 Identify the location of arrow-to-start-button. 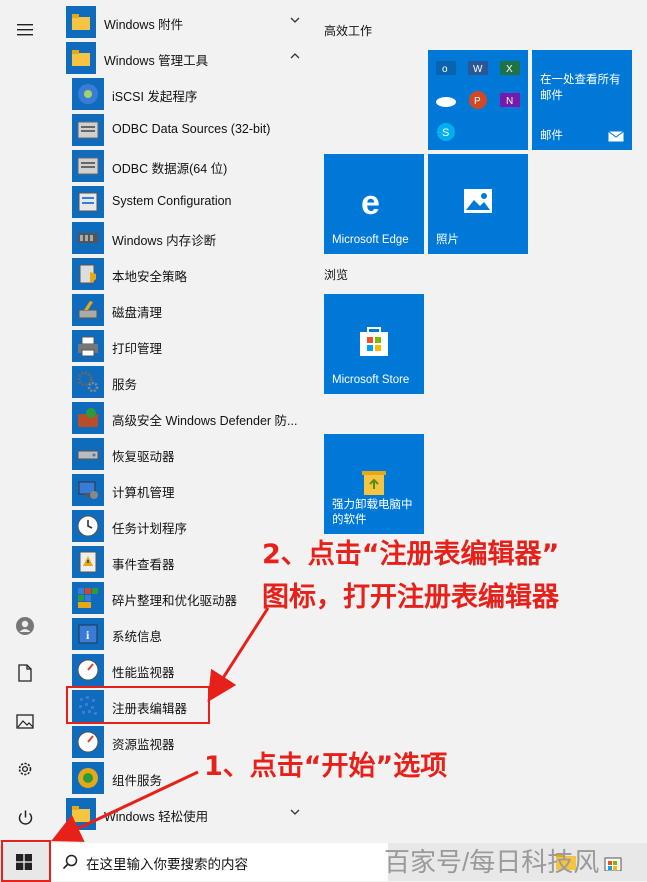
(125, 806).